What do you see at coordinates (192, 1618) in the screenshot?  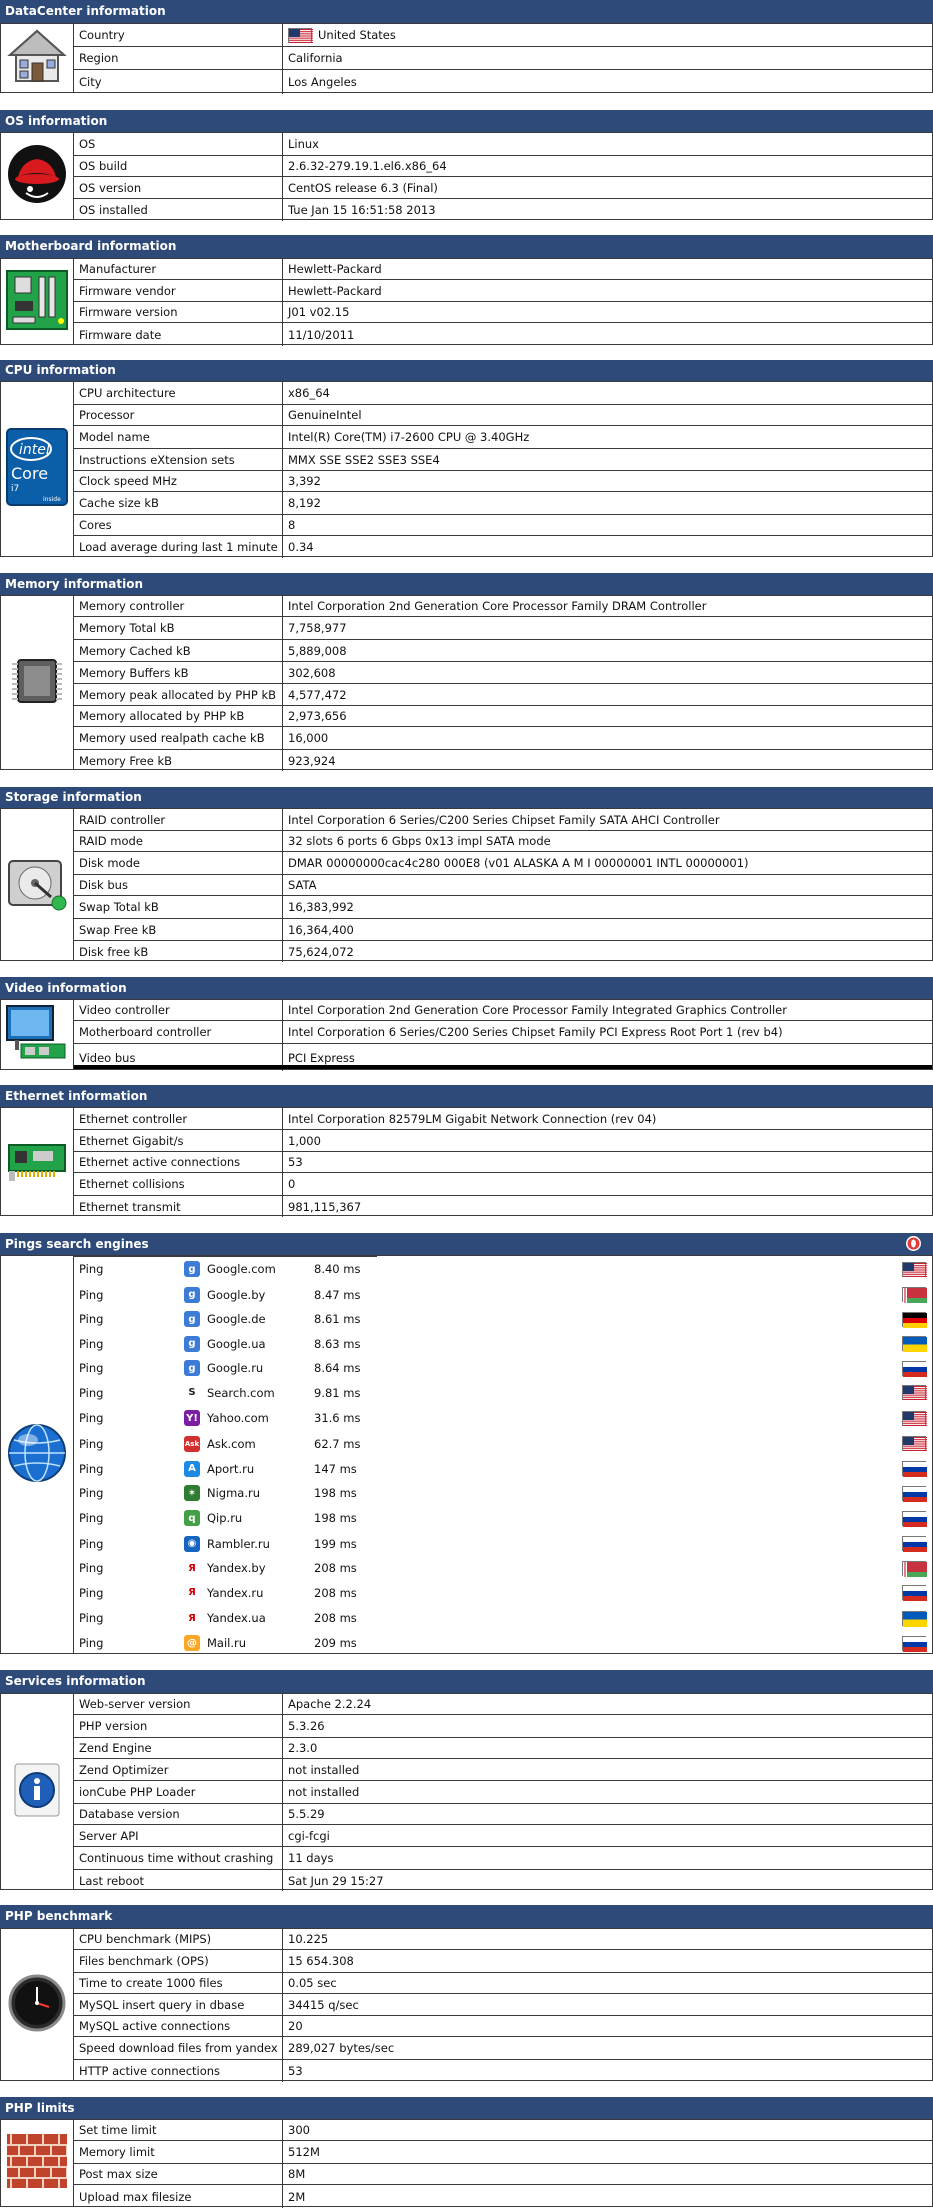 I see `yandex-icon: Я` at bounding box center [192, 1618].